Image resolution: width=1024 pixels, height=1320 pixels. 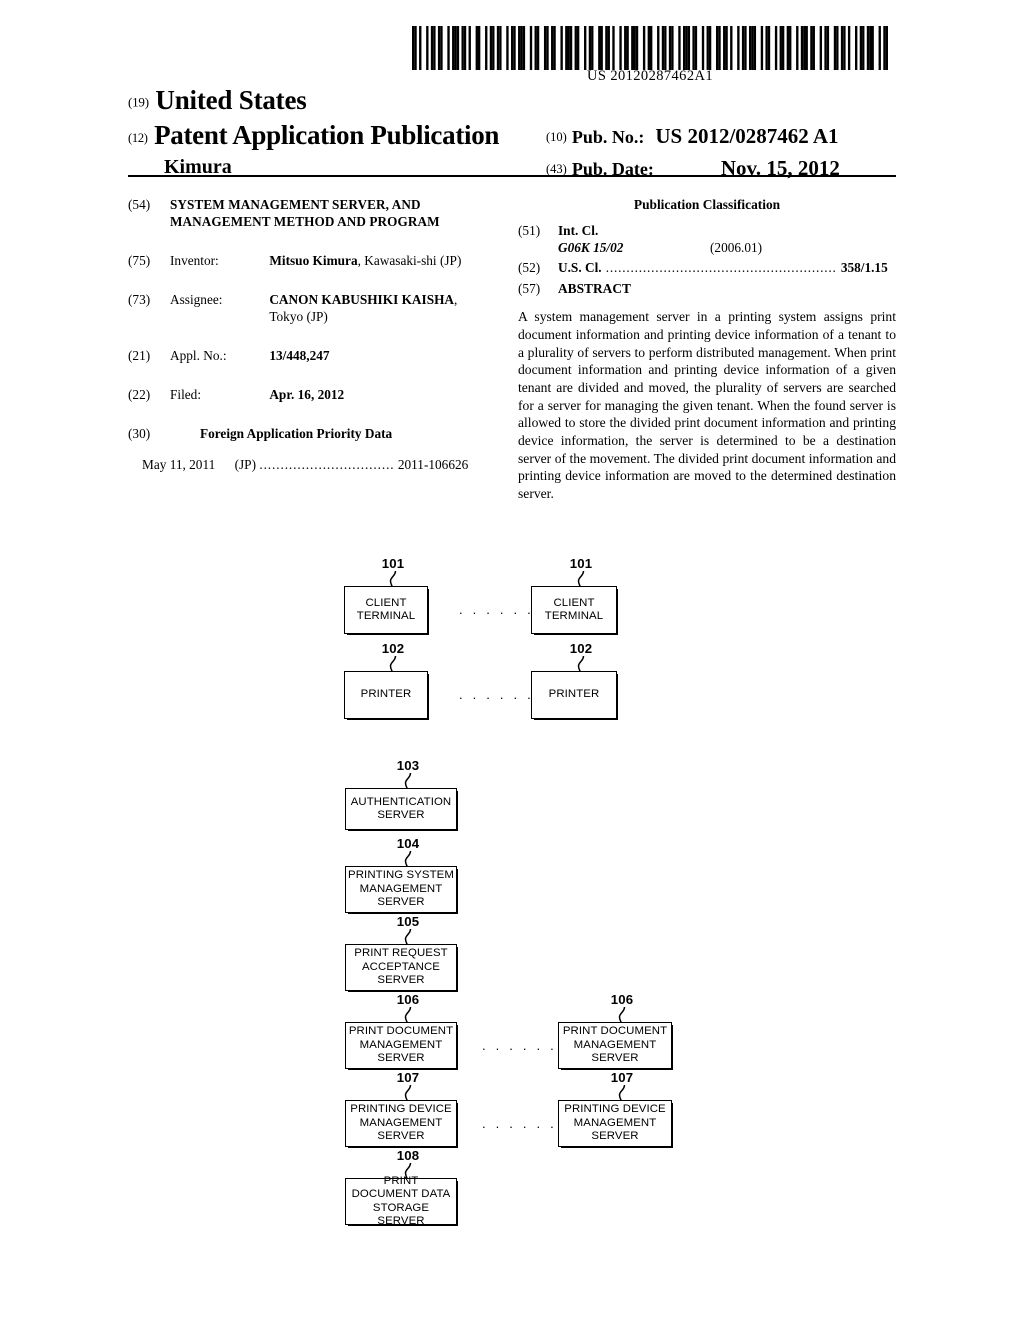 What do you see at coordinates (622, 1077) in the screenshot?
I see `figure-ref-number-107: 107` at bounding box center [622, 1077].